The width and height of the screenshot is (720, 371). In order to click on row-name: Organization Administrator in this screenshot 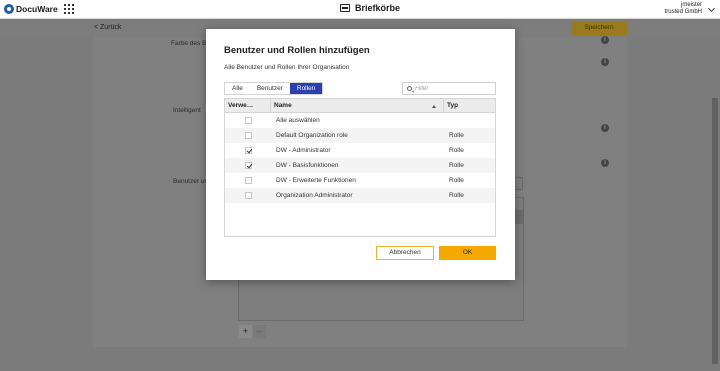, I will do `click(314, 195)`.